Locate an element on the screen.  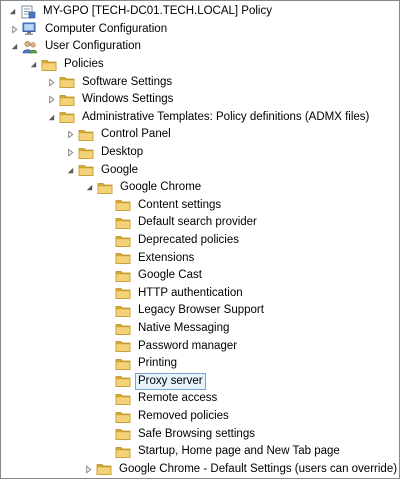
tree-node-label: Control Panel is located at coordinates (136, 134).